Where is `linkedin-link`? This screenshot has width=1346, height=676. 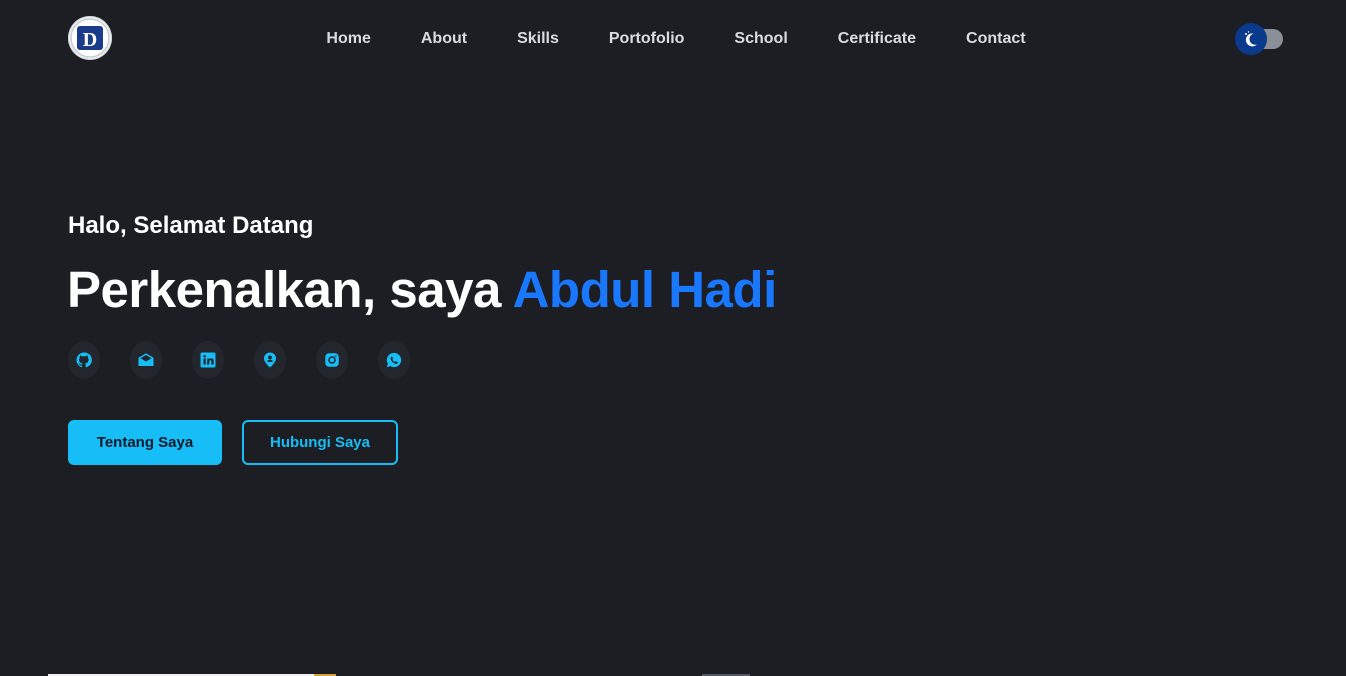
linkedin-link is located at coordinates (208, 360).